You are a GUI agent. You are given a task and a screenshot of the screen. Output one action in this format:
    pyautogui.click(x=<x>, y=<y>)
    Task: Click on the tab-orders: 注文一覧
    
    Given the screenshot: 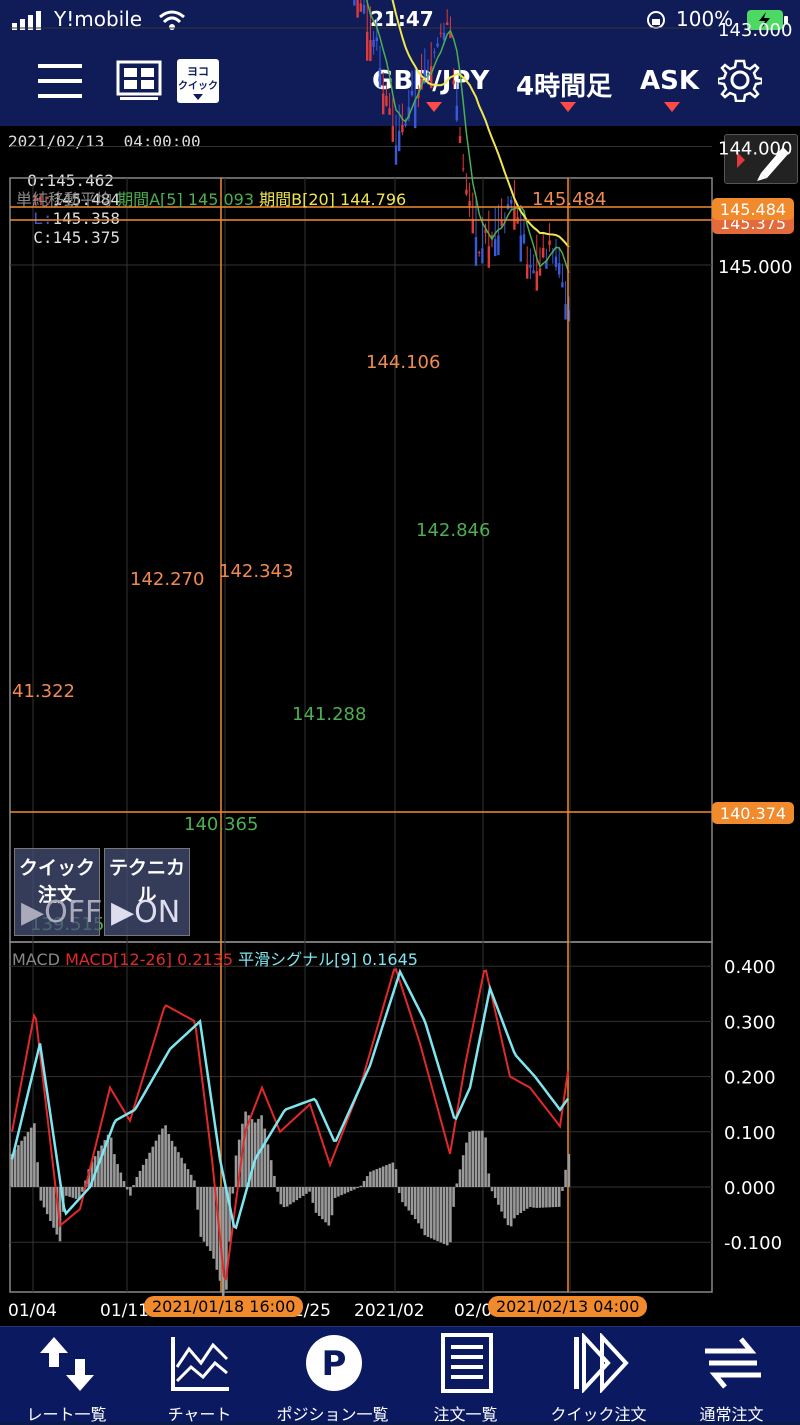 What is the action you would take?
    pyautogui.click(x=465, y=1375)
    